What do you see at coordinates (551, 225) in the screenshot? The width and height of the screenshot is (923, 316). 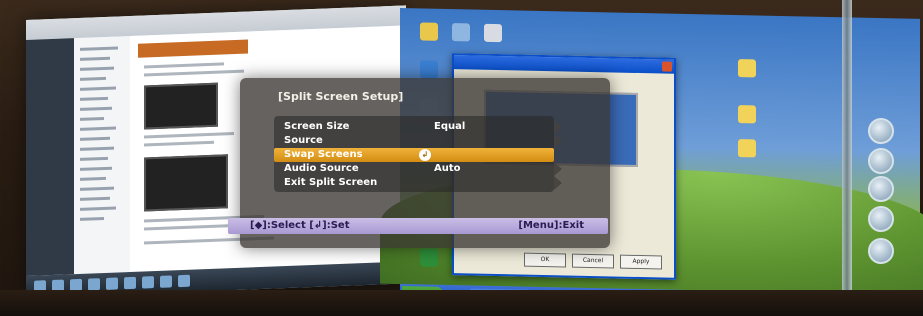 I see `menu-exit-hint: [Menu]:Exit` at bounding box center [551, 225].